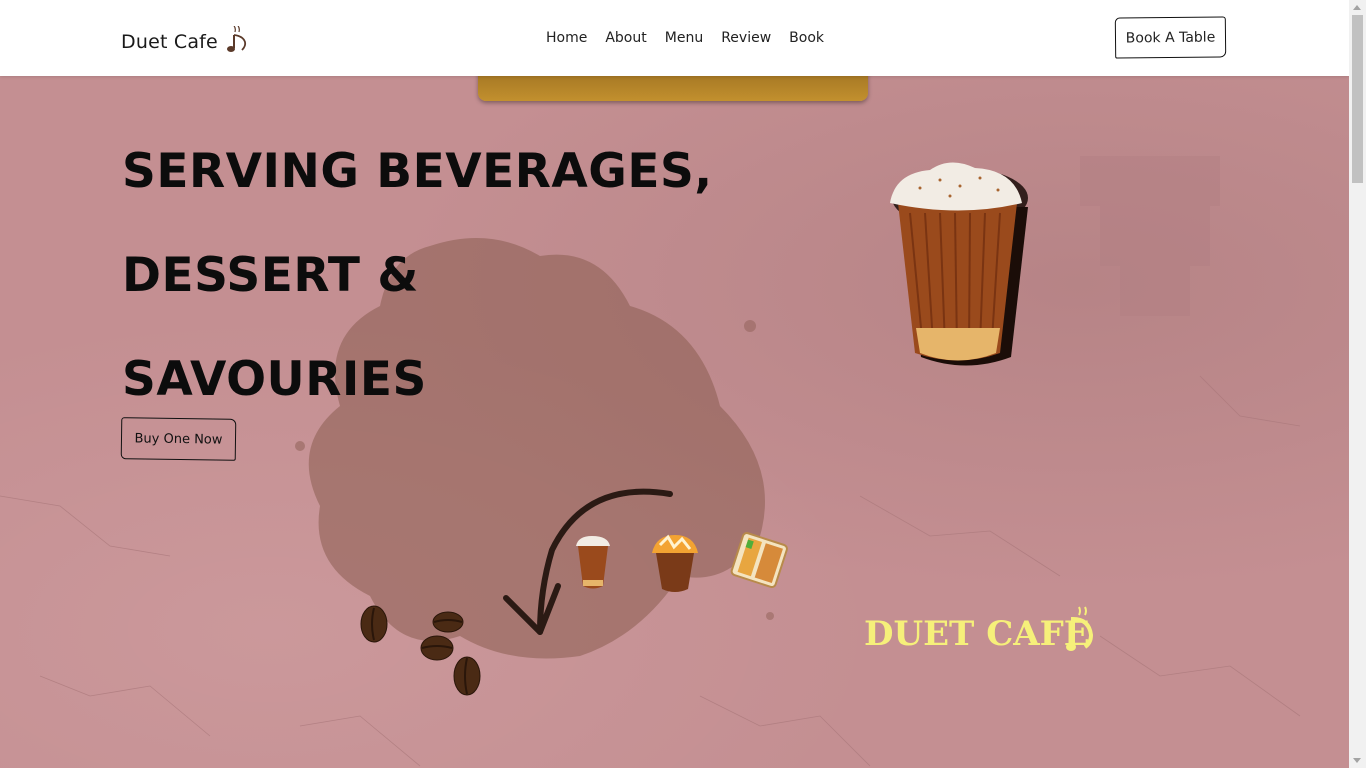 Image resolution: width=1366 pixels, height=768 pixels. I want to click on headline-line-2: DESSERT &, so click(270, 275).